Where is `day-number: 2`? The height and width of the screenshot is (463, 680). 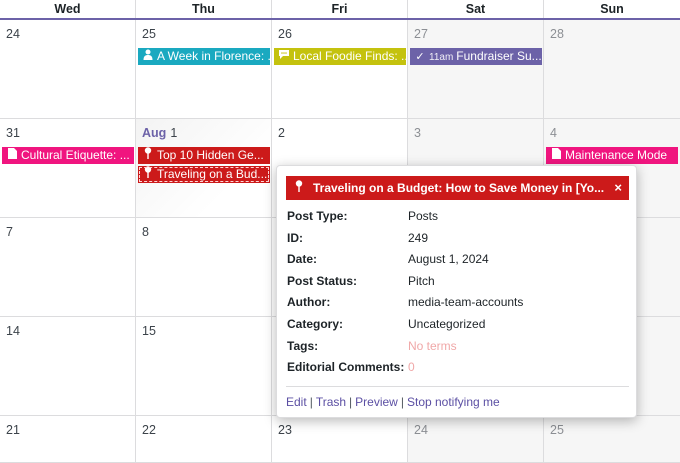 day-number: 2 is located at coordinates (281, 133).